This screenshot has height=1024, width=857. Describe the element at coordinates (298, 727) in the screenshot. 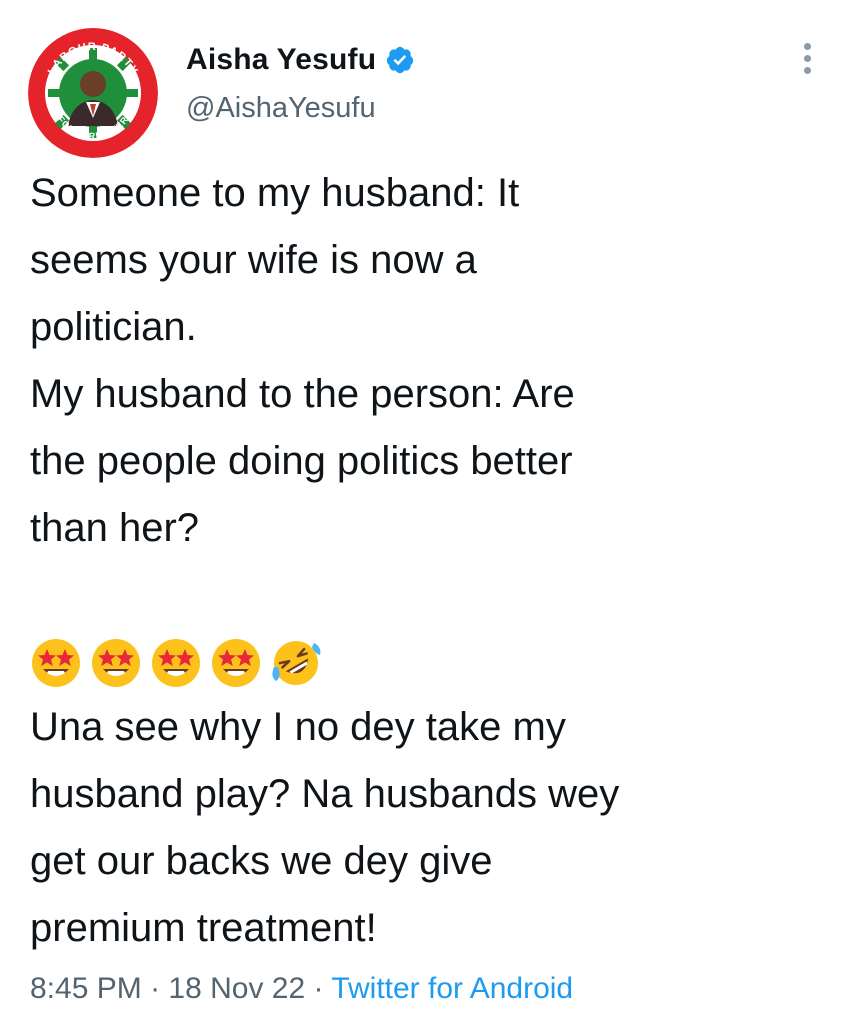

I see `tweet-text-line: Una see why I no dey take my` at that location.